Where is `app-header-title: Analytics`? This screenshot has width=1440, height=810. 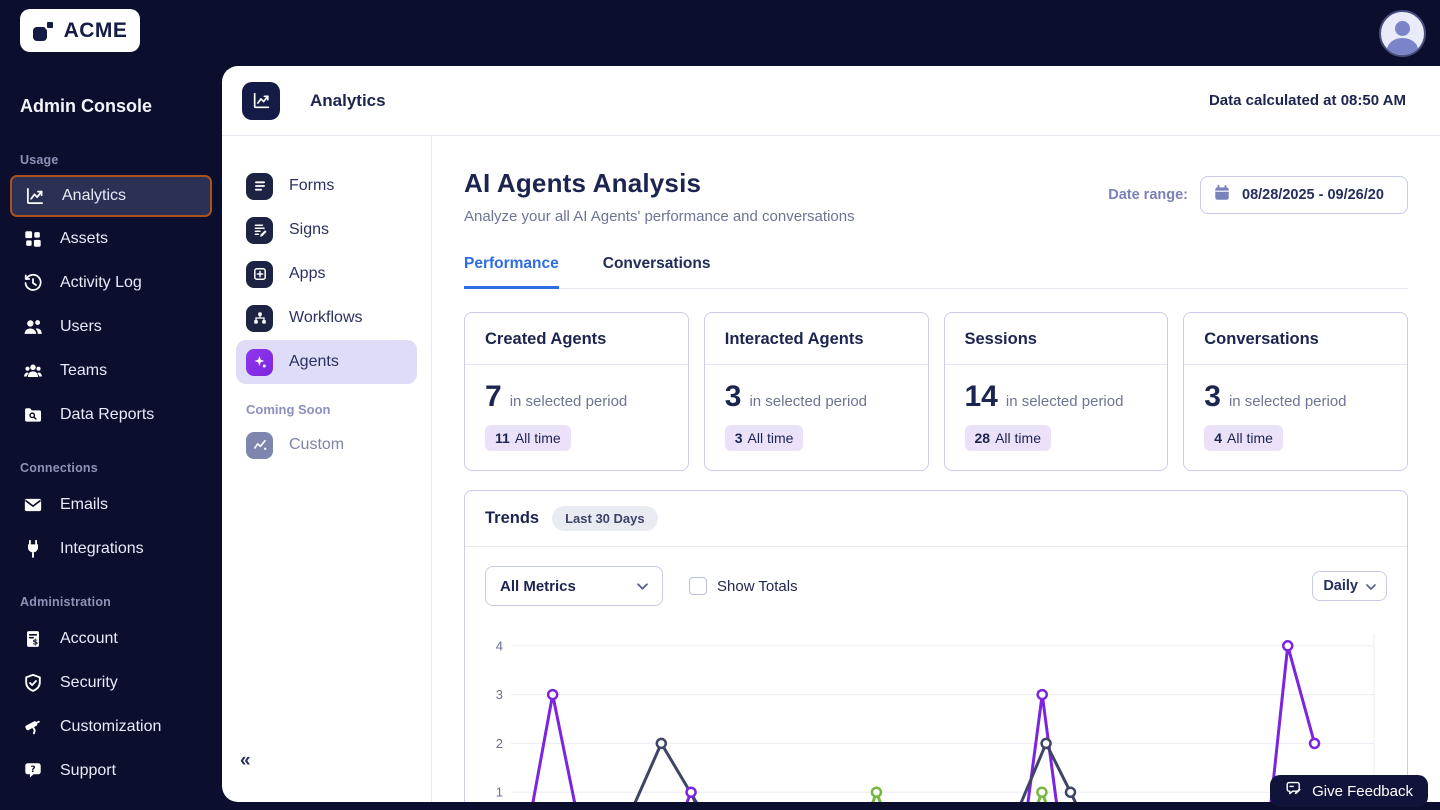 app-header-title: Analytics is located at coordinates (348, 100).